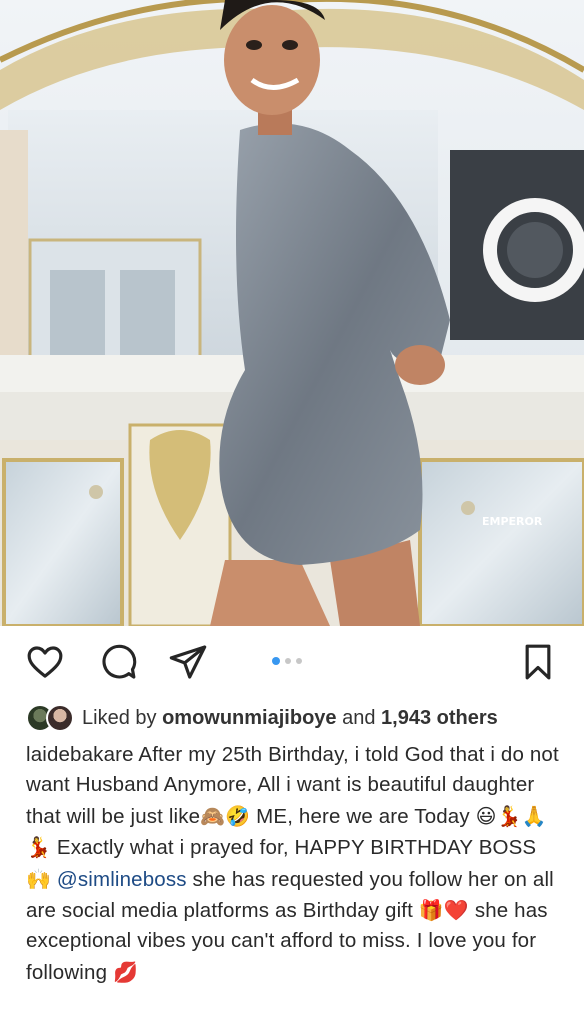  Describe the element at coordinates (225, 815) in the screenshot. I see `caption-emoji: 🙈🤣` at that location.